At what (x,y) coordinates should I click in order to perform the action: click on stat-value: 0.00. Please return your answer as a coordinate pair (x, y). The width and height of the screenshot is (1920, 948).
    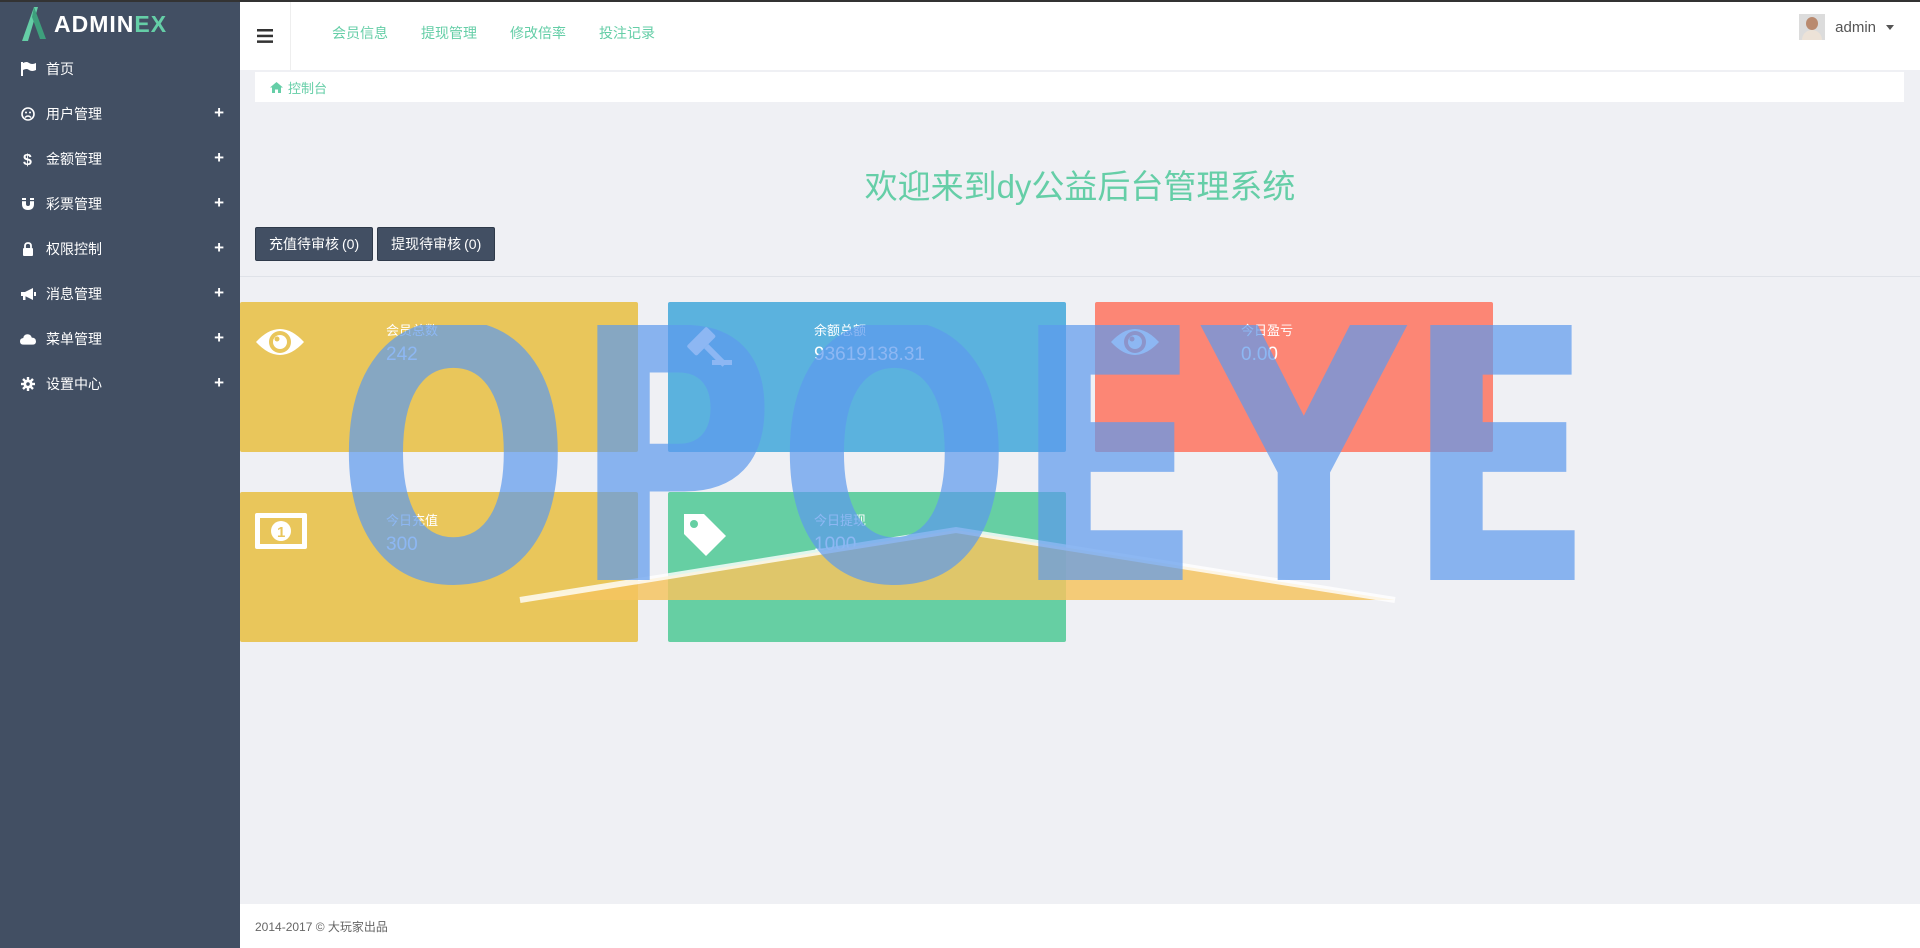
    Looking at the image, I should click on (1259, 354).